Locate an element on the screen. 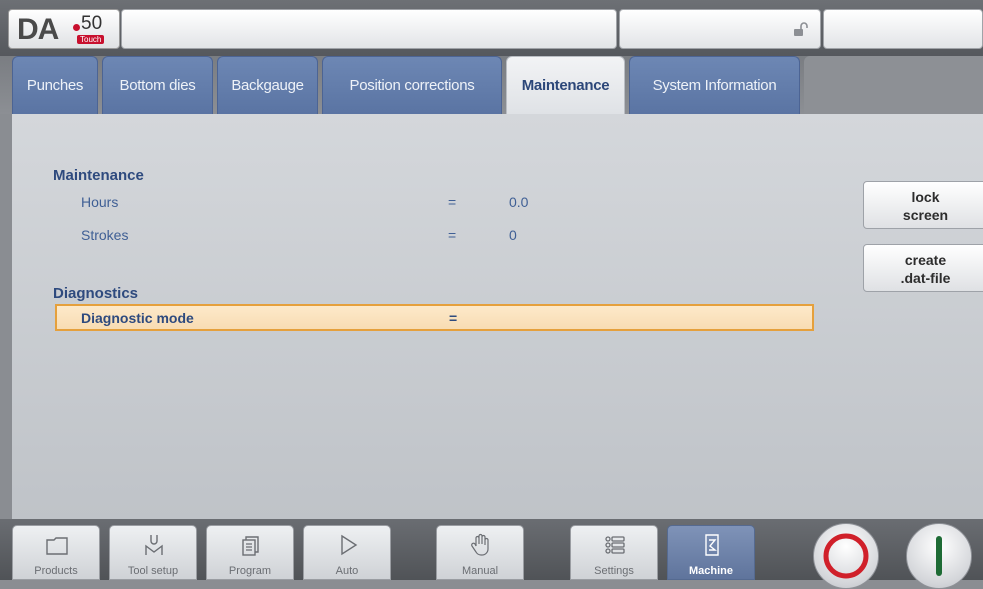 The image size is (983, 589). nav-auto-label: Auto is located at coordinates (347, 571).